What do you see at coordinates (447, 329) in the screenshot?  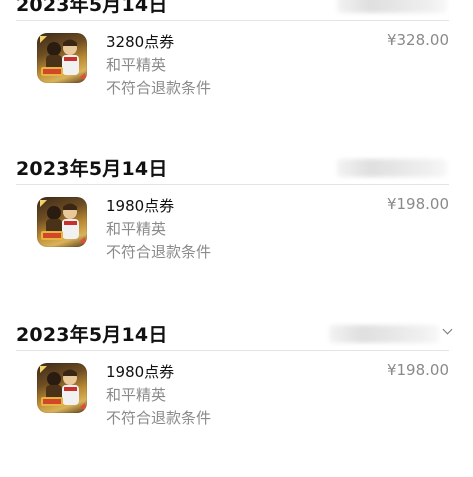 I see `chevron-down-icon` at bounding box center [447, 329].